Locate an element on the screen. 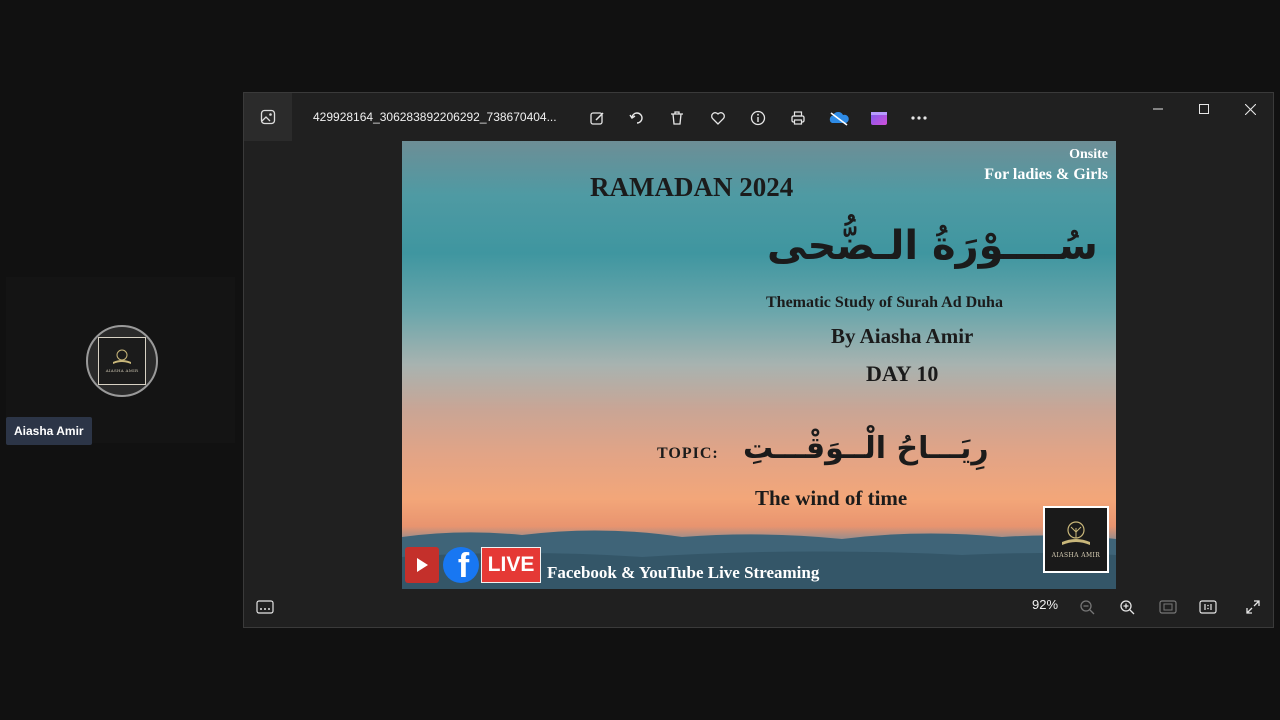  photos-app-icon is located at coordinates (268, 117).